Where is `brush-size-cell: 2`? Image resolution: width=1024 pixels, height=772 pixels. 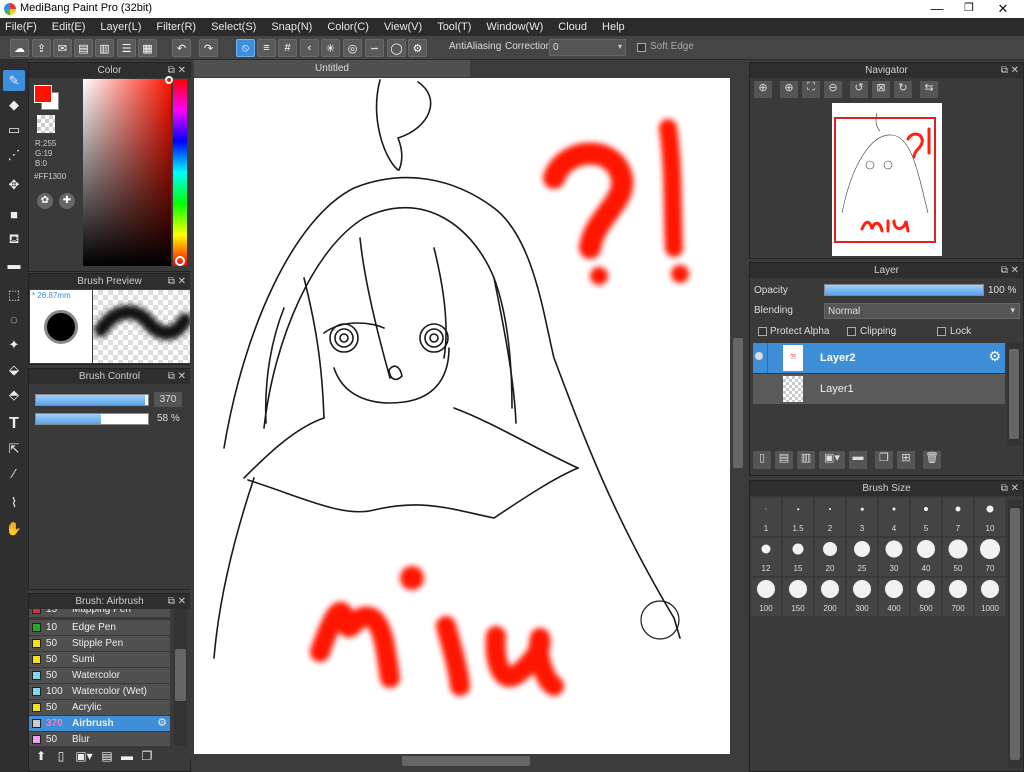
brush-size-cell: 2 is located at coordinates (830, 517).